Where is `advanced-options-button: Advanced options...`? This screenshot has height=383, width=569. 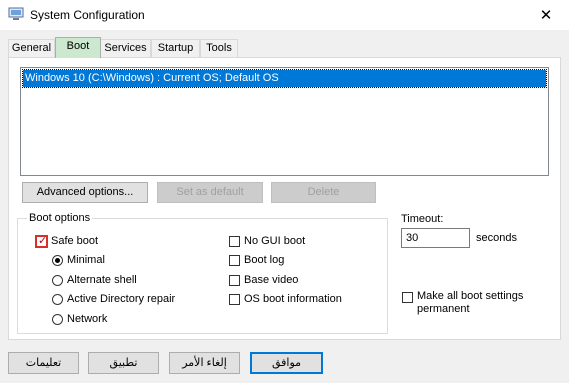
advanced-options-button: Advanced options... is located at coordinates (85, 192).